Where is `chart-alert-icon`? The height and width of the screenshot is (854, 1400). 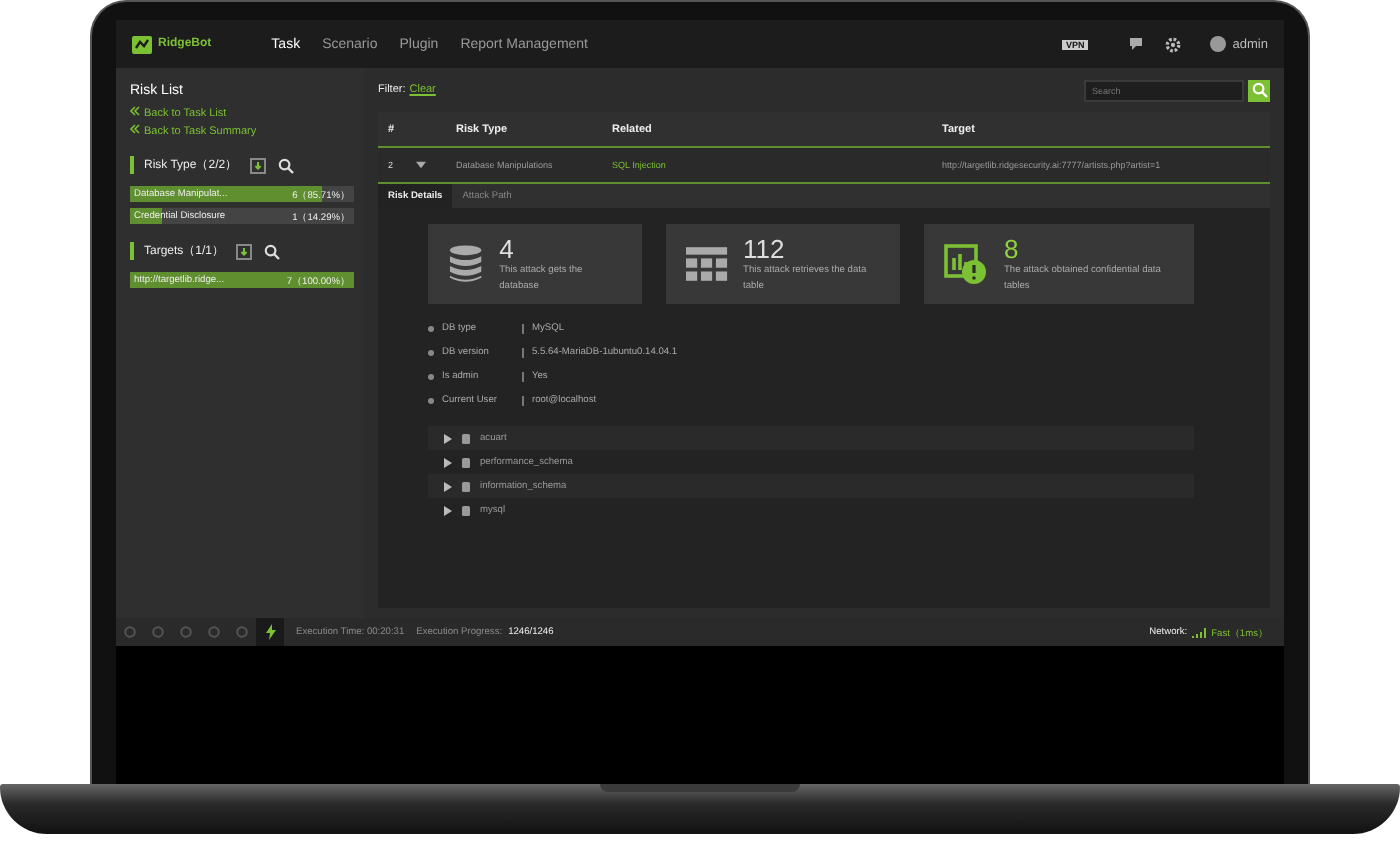
chart-alert-icon is located at coordinates (966, 264).